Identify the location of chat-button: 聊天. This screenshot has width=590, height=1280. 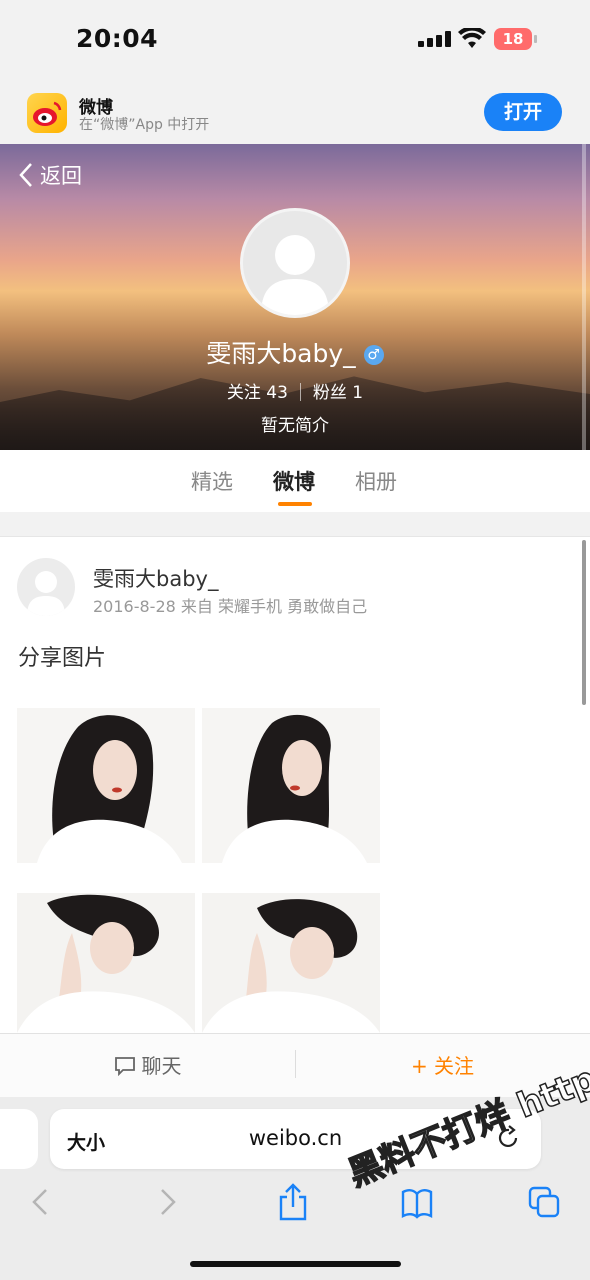
(147, 1064).